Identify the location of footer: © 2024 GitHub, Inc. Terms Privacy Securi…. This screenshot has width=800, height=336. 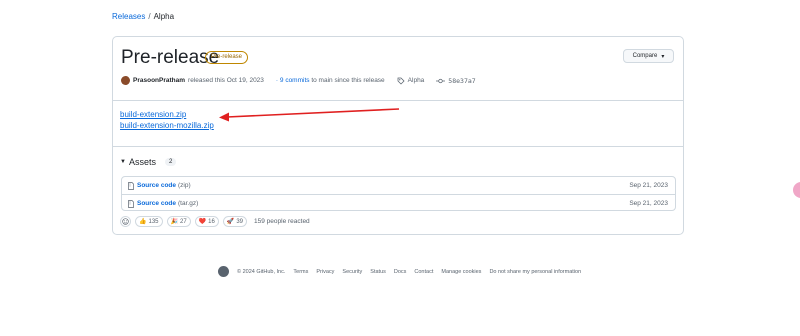
(399, 271).